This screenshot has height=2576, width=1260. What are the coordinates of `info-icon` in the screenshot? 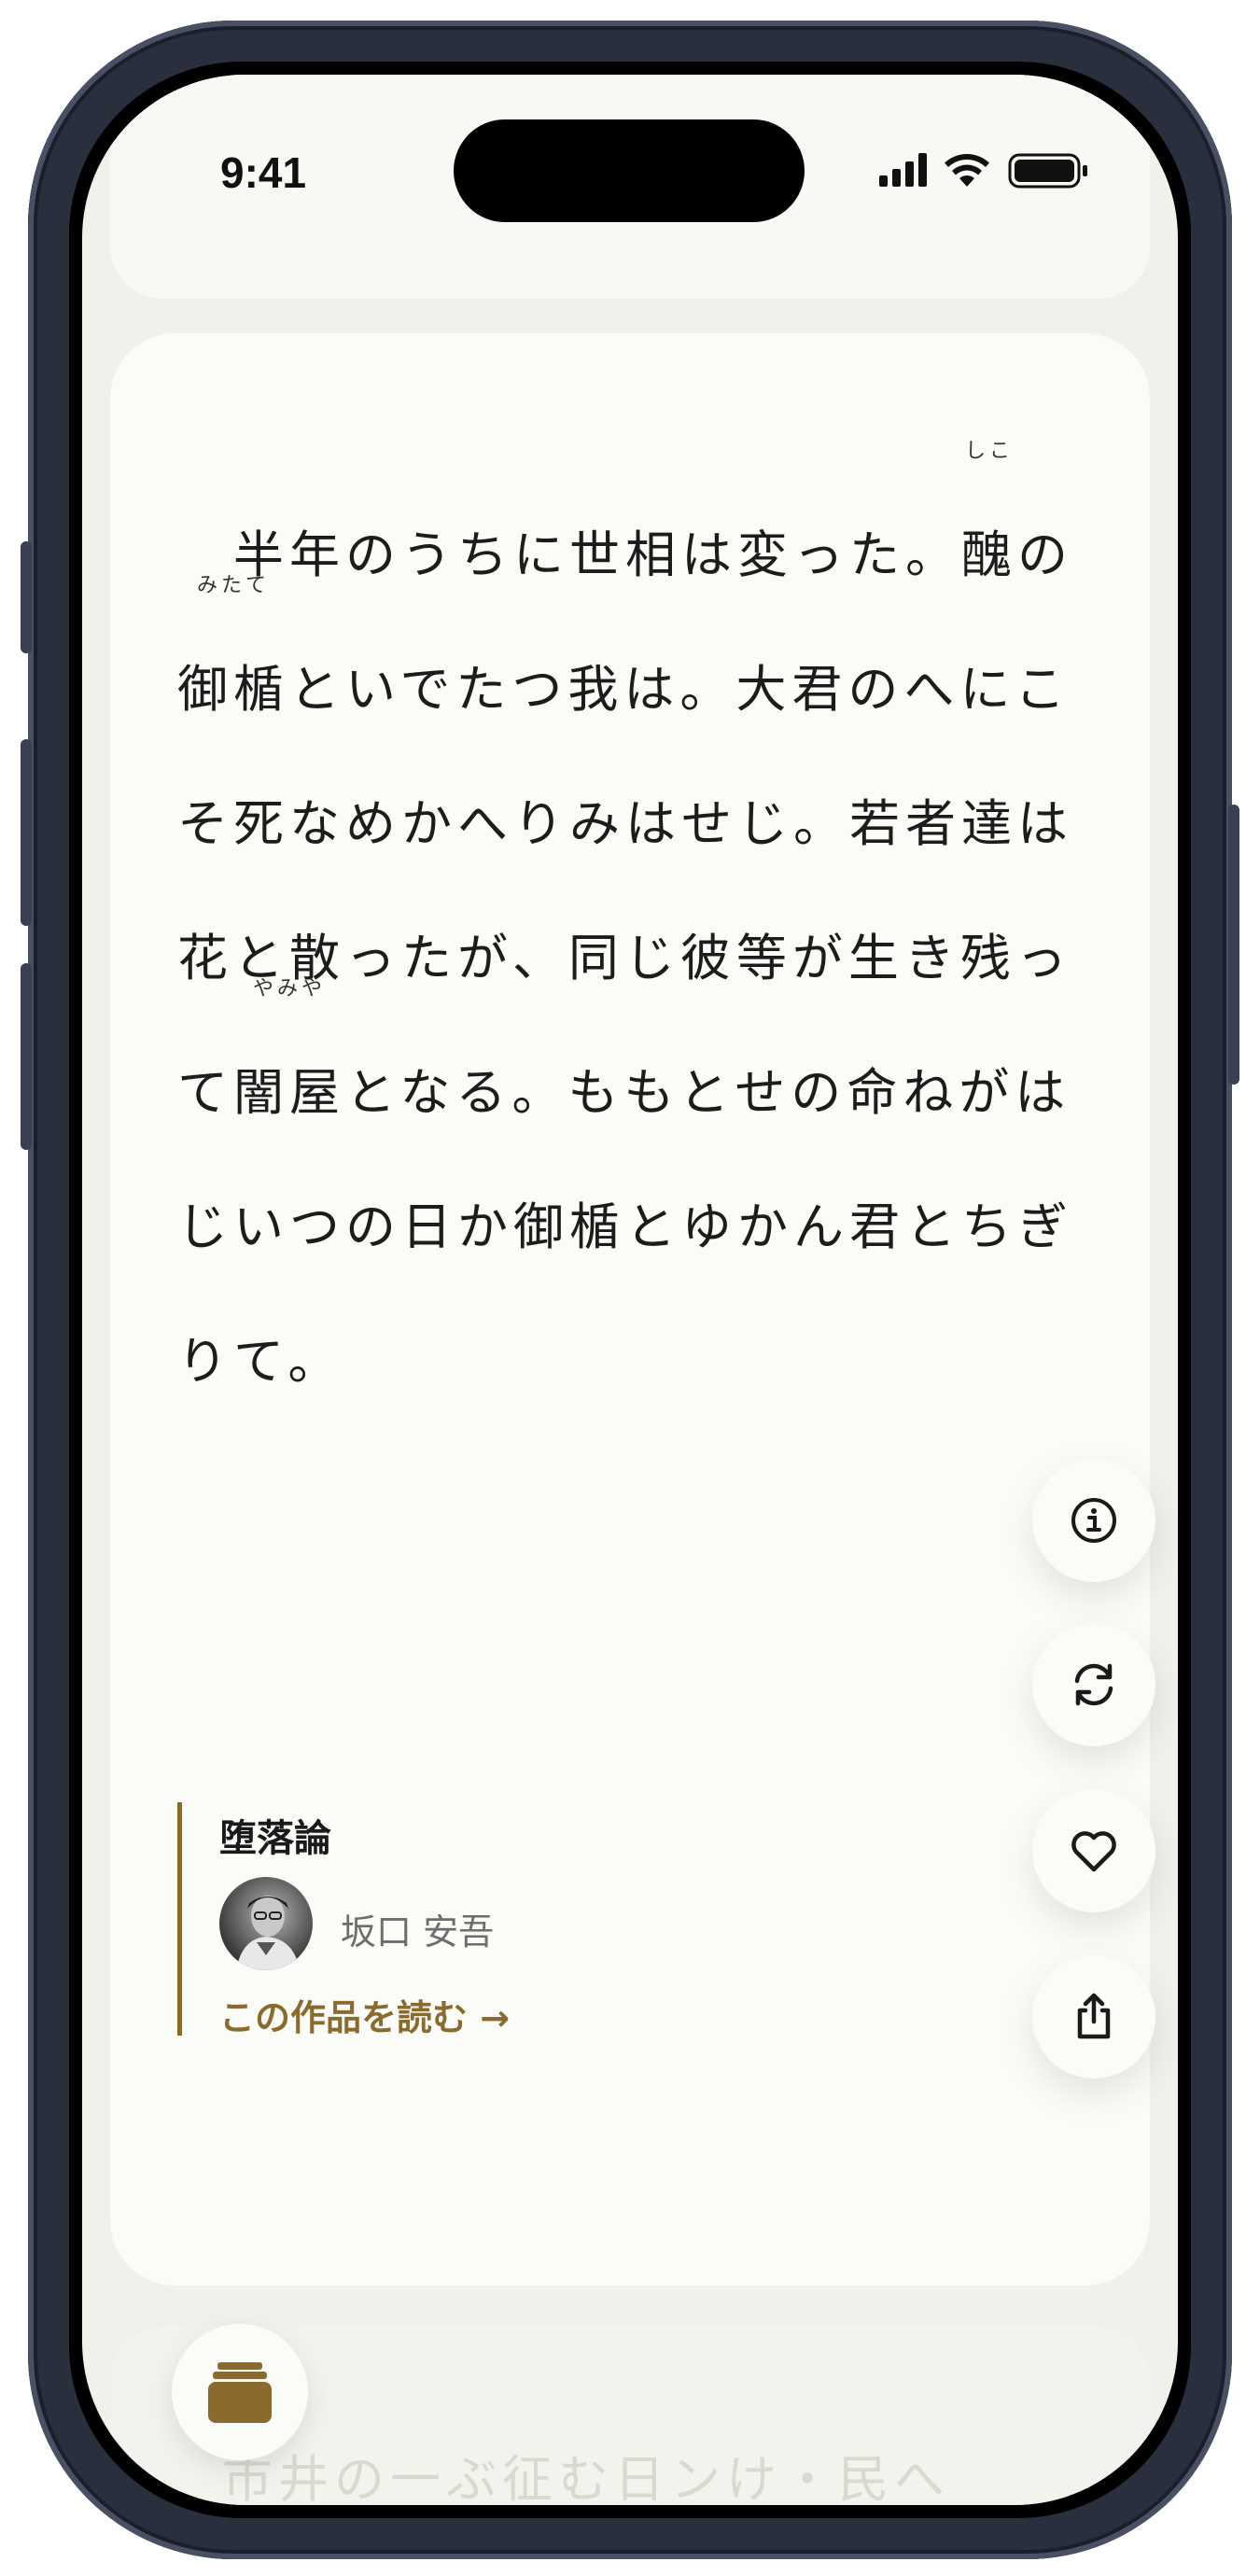 It's located at (1093, 1520).